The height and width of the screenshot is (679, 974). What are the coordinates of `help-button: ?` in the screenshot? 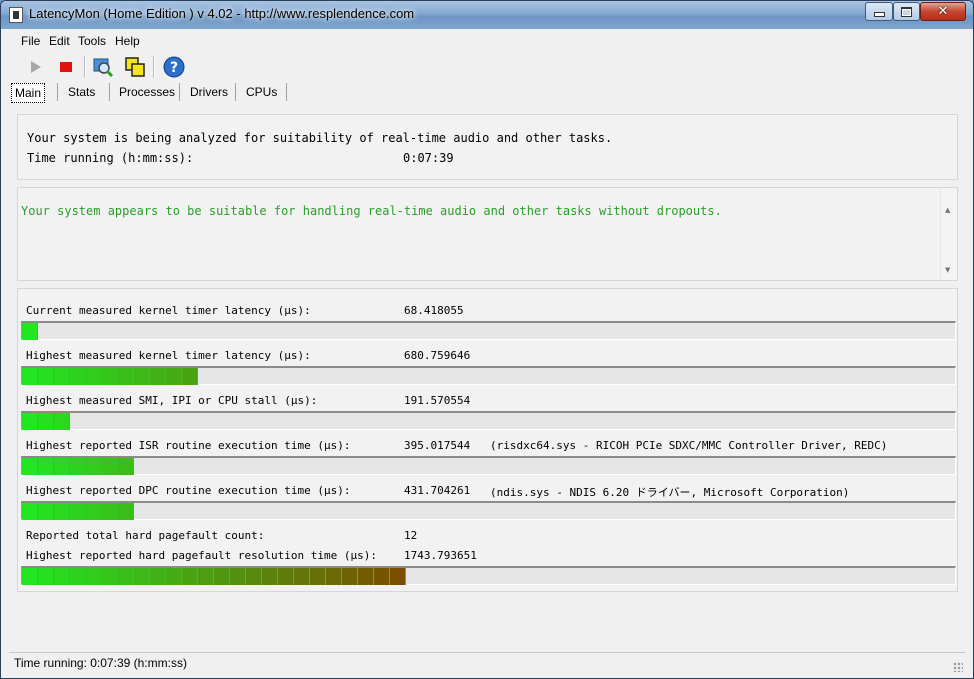 It's located at (174, 67).